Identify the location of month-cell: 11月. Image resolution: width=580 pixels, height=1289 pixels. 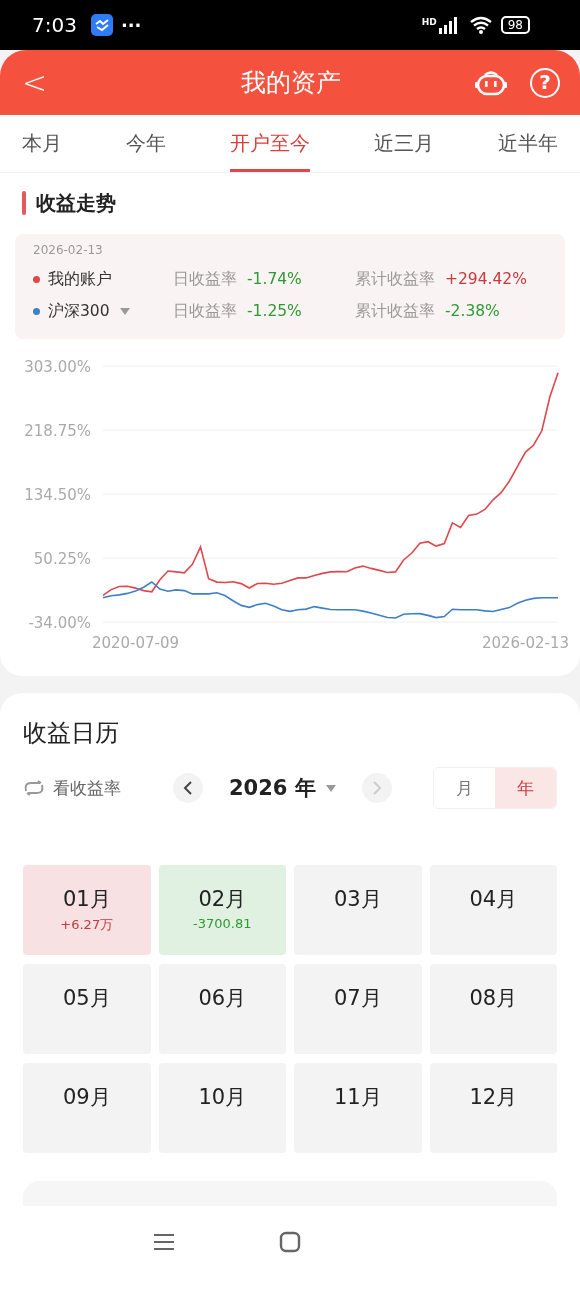
(358, 1108).